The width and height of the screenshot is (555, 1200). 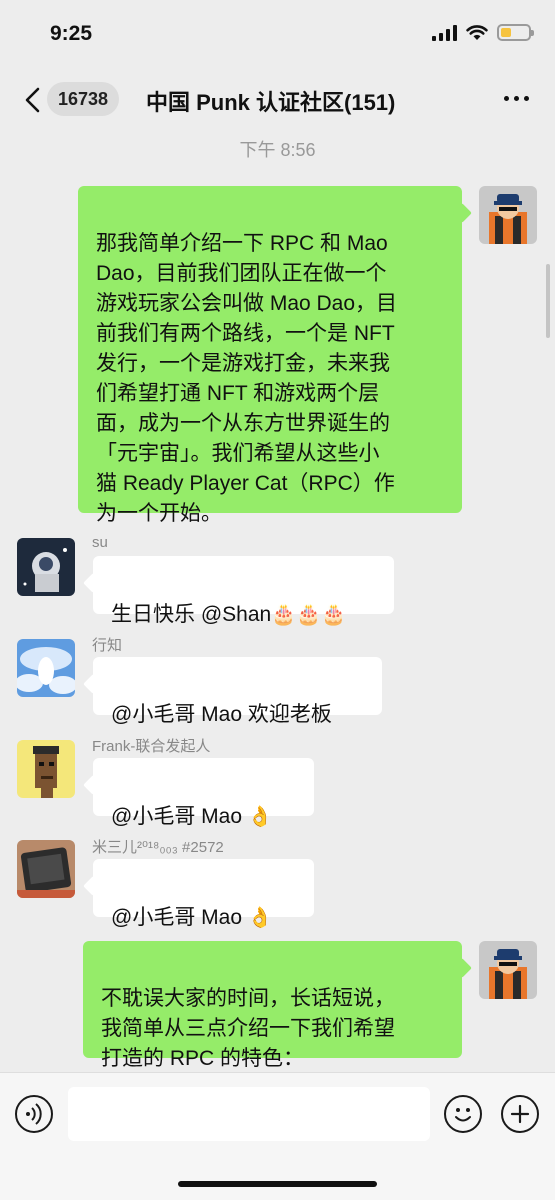 What do you see at coordinates (444, 32) in the screenshot?
I see `signal-icon` at bounding box center [444, 32].